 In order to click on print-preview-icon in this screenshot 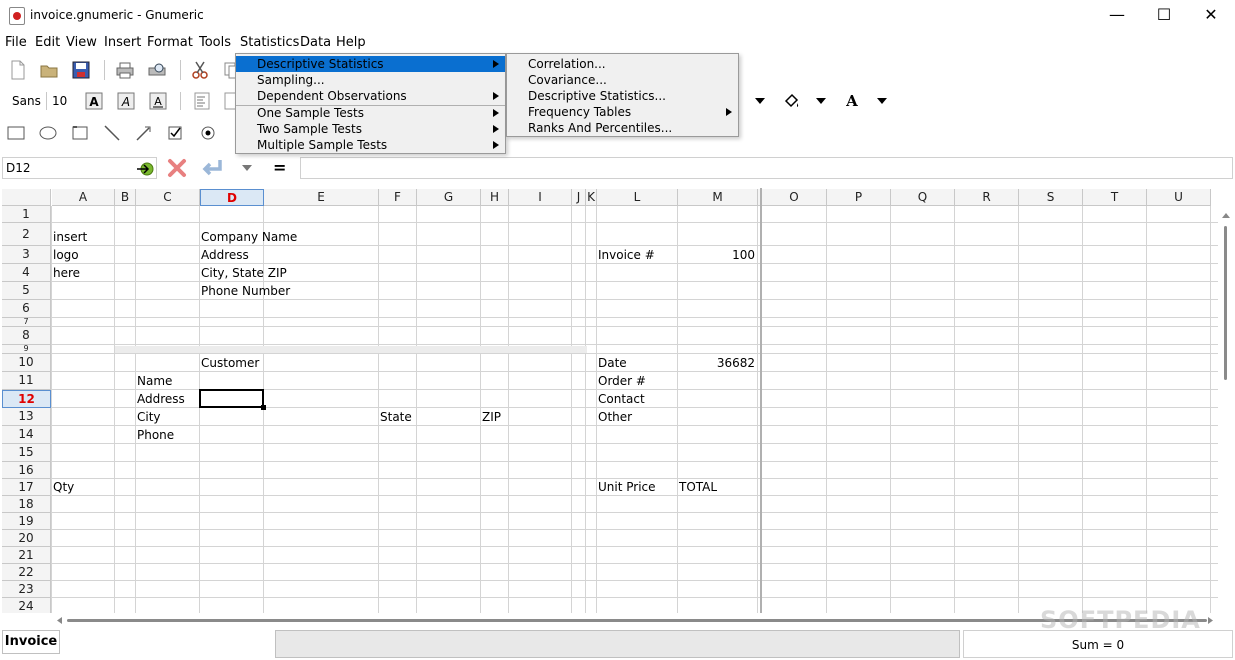, I will do `click(157, 70)`.